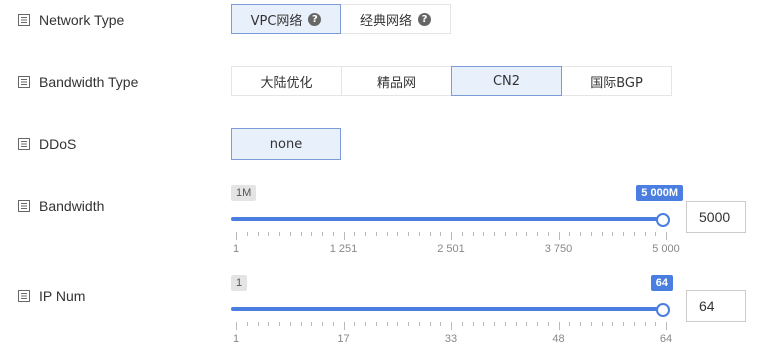 Image resolution: width=769 pixels, height=351 pixels. I want to click on ip-num-slider-fill, so click(446, 309).